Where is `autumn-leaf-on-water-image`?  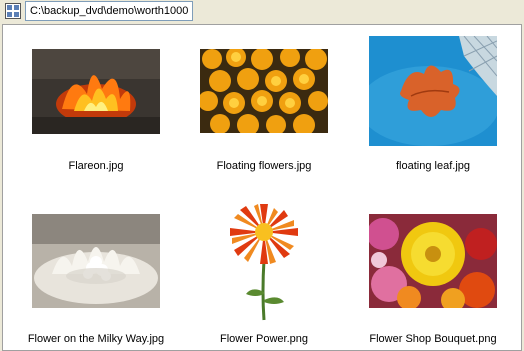 autumn-leaf-on-water-image is located at coordinates (433, 91).